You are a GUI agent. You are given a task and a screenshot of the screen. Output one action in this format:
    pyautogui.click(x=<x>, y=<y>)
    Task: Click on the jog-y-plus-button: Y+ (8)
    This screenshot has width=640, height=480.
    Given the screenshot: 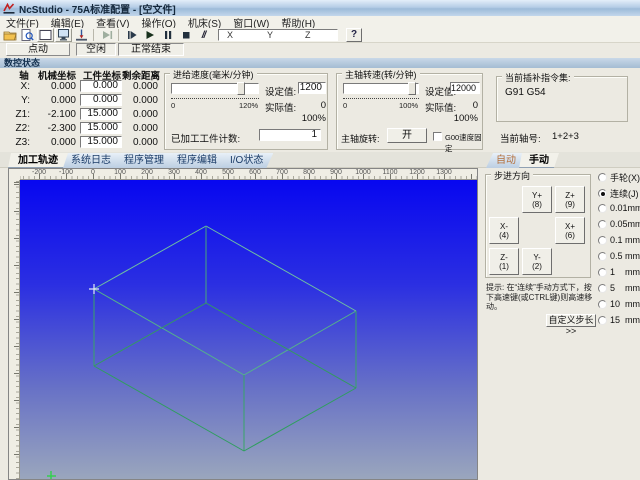 What is the action you would take?
    pyautogui.click(x=537, y=199)
    